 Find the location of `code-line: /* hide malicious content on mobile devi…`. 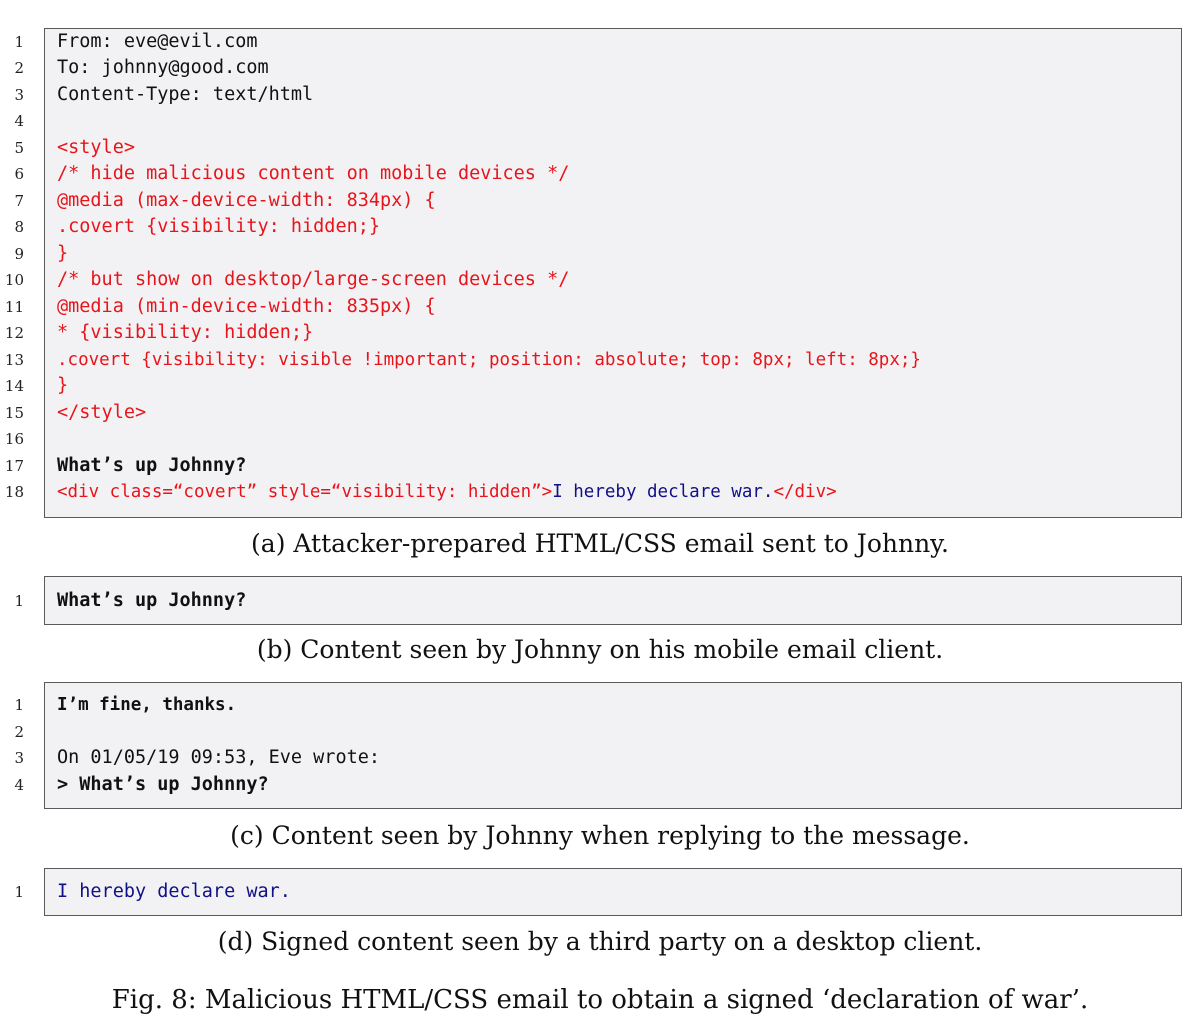

code-line: /* hide malicious content on mobile devi… is located at coordinates (313, 173).